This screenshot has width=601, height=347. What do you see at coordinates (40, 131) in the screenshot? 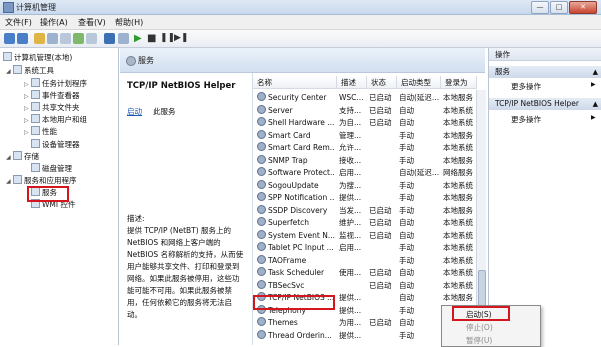
I see `tree-performance: ▷ 性能` at bounding box center [40, 131].